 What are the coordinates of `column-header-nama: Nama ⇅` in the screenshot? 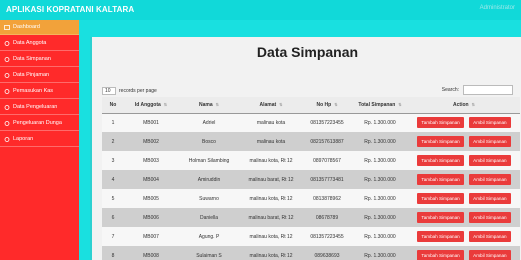 It's located at (209, 105).